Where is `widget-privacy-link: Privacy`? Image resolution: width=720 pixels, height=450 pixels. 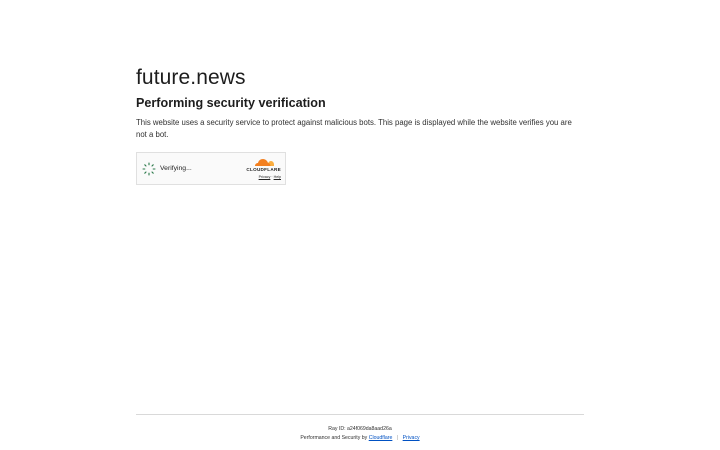 widget-privacy-link: Privacy is located at coordinates (265, 177).